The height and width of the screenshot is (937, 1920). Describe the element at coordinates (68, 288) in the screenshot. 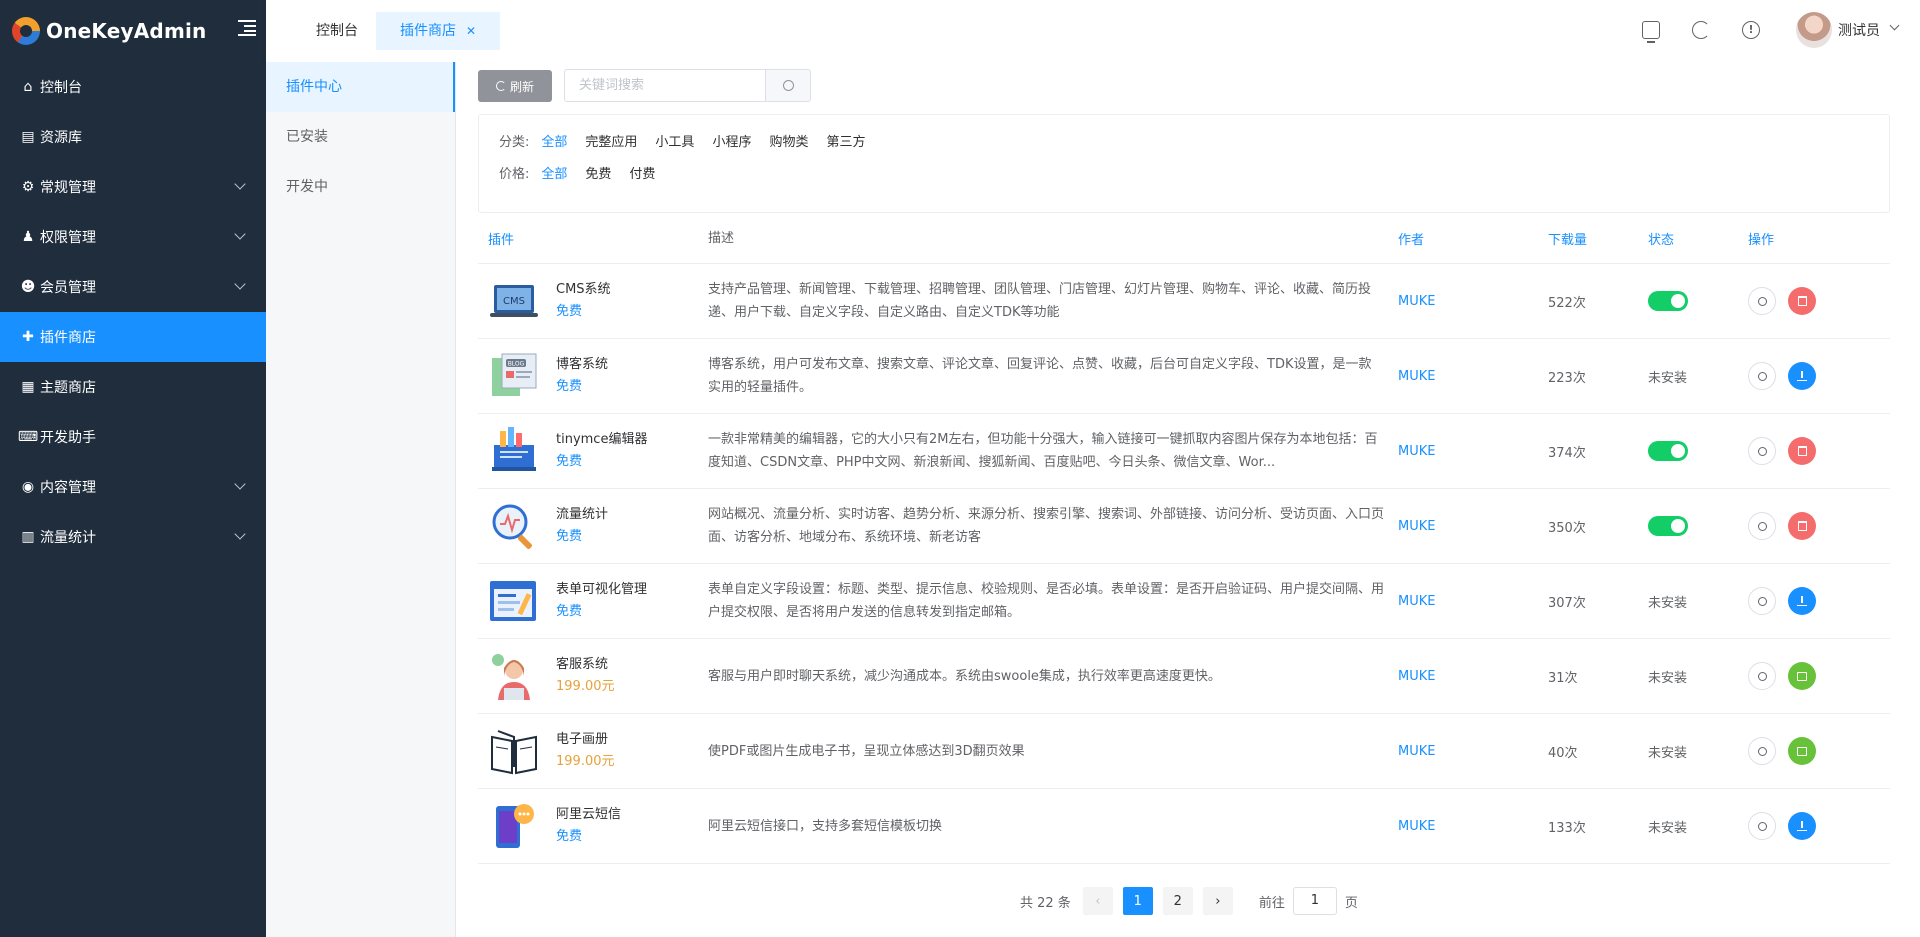

I see `sidebar-item-label: 会员管理` at that location.